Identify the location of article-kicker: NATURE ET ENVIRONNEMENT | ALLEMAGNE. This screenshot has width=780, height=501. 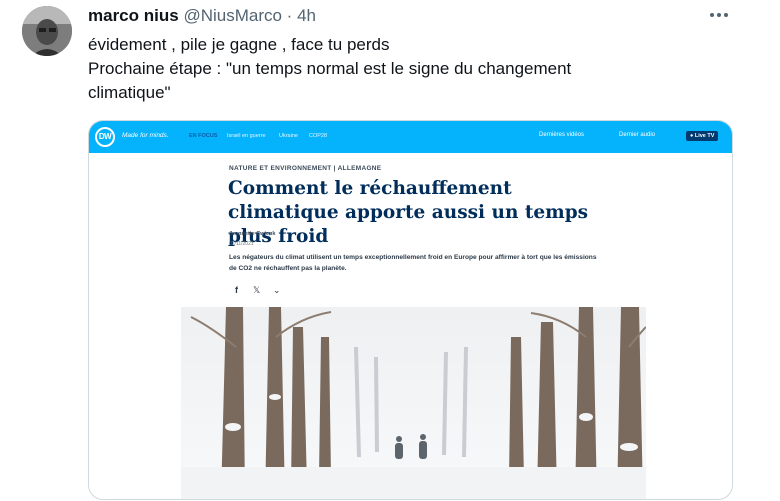
(305, 168).